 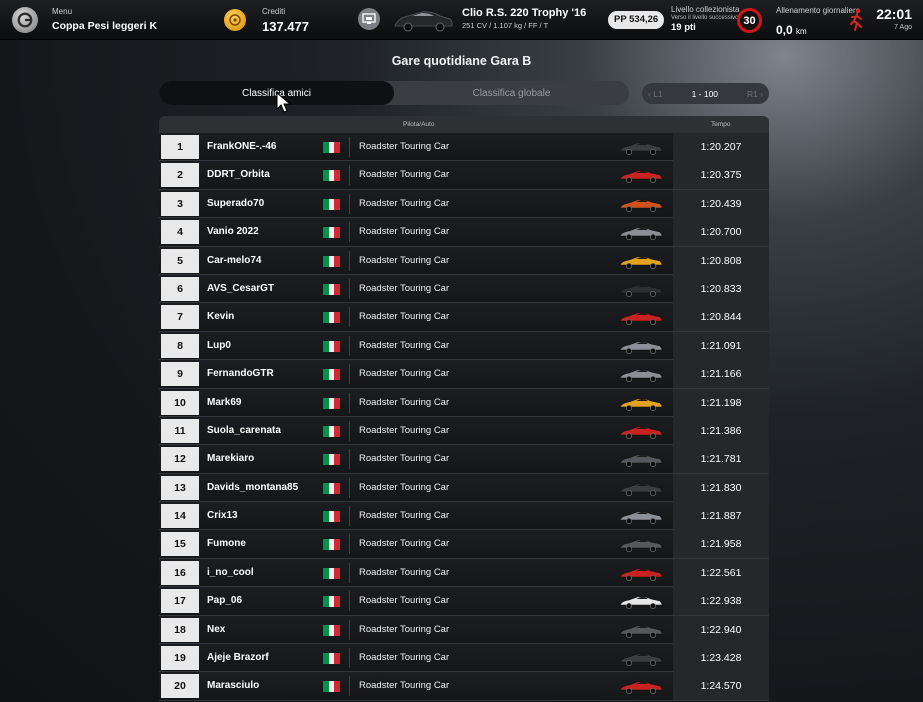 I want to click on rank-badge: 18, so click(x=180, y=629).